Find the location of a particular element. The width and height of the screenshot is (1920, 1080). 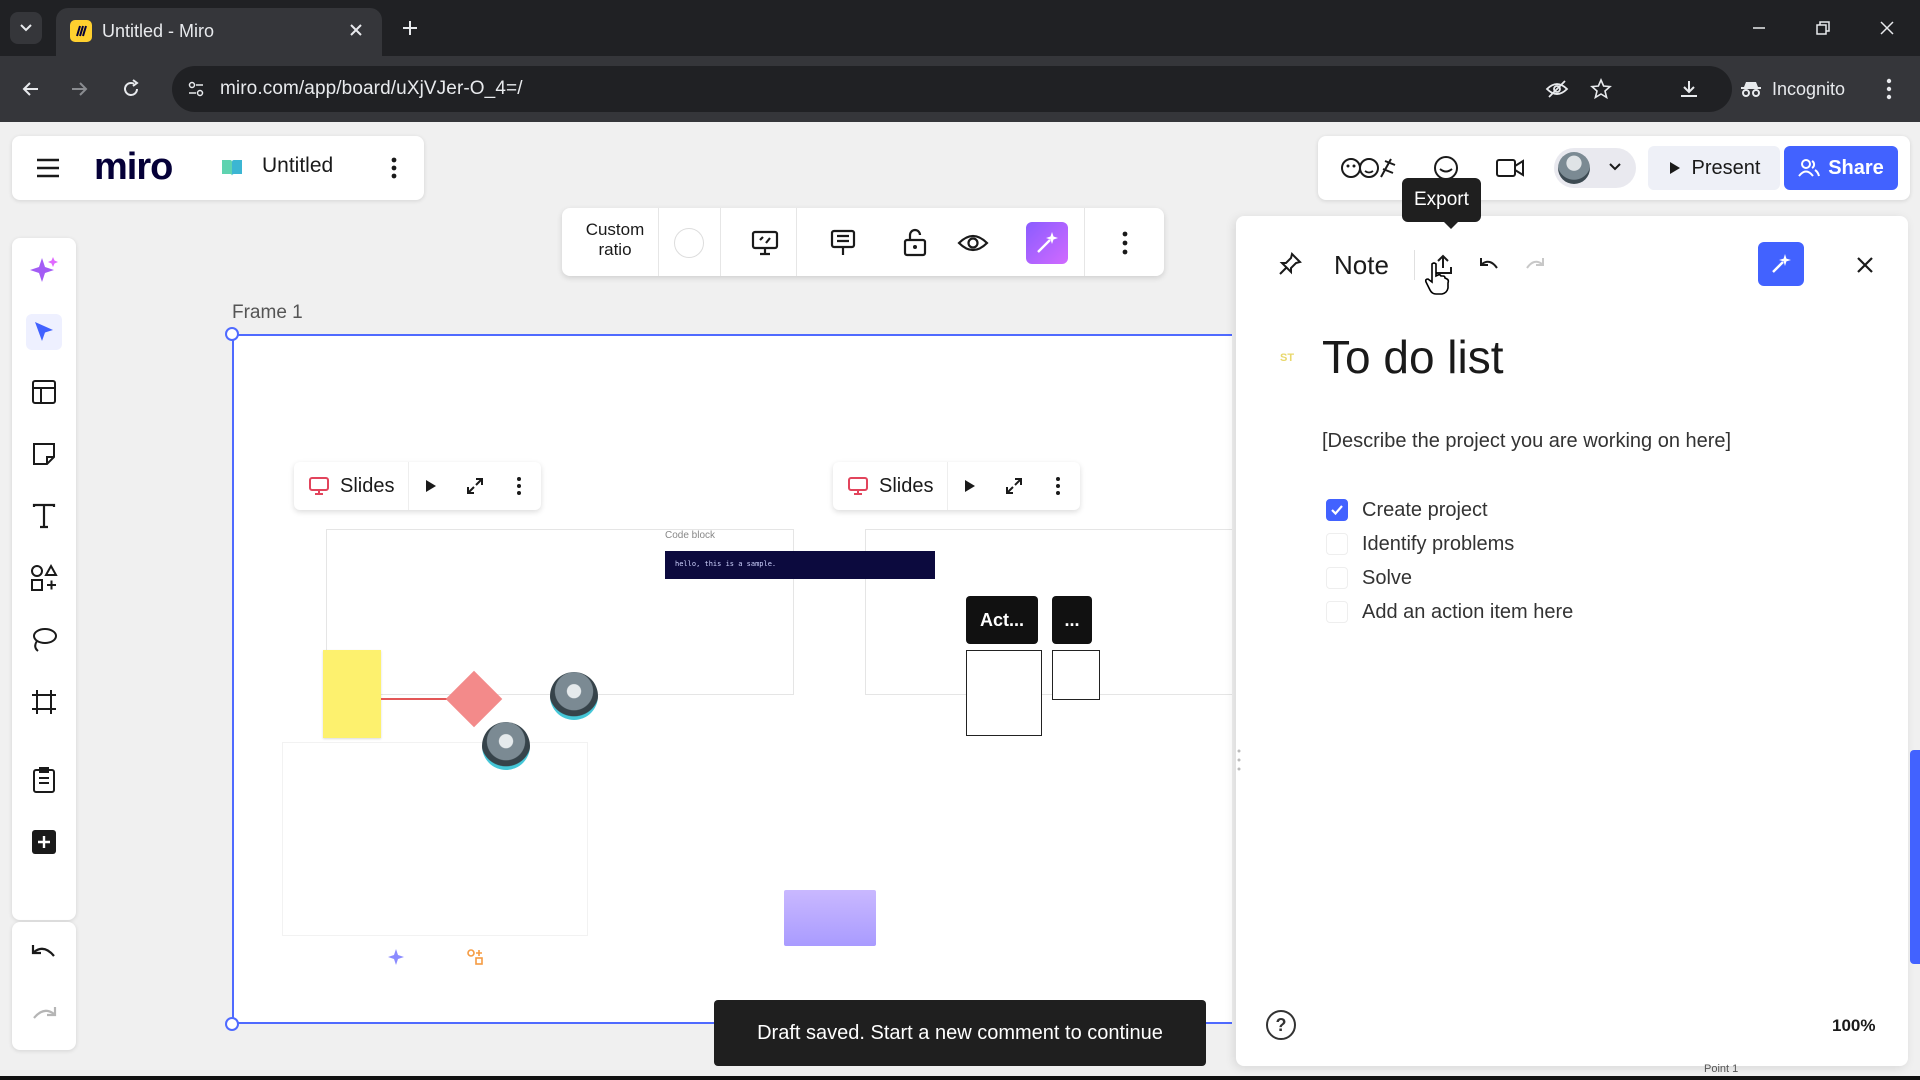

sparkle-icon is located at coordinates (396, 957).